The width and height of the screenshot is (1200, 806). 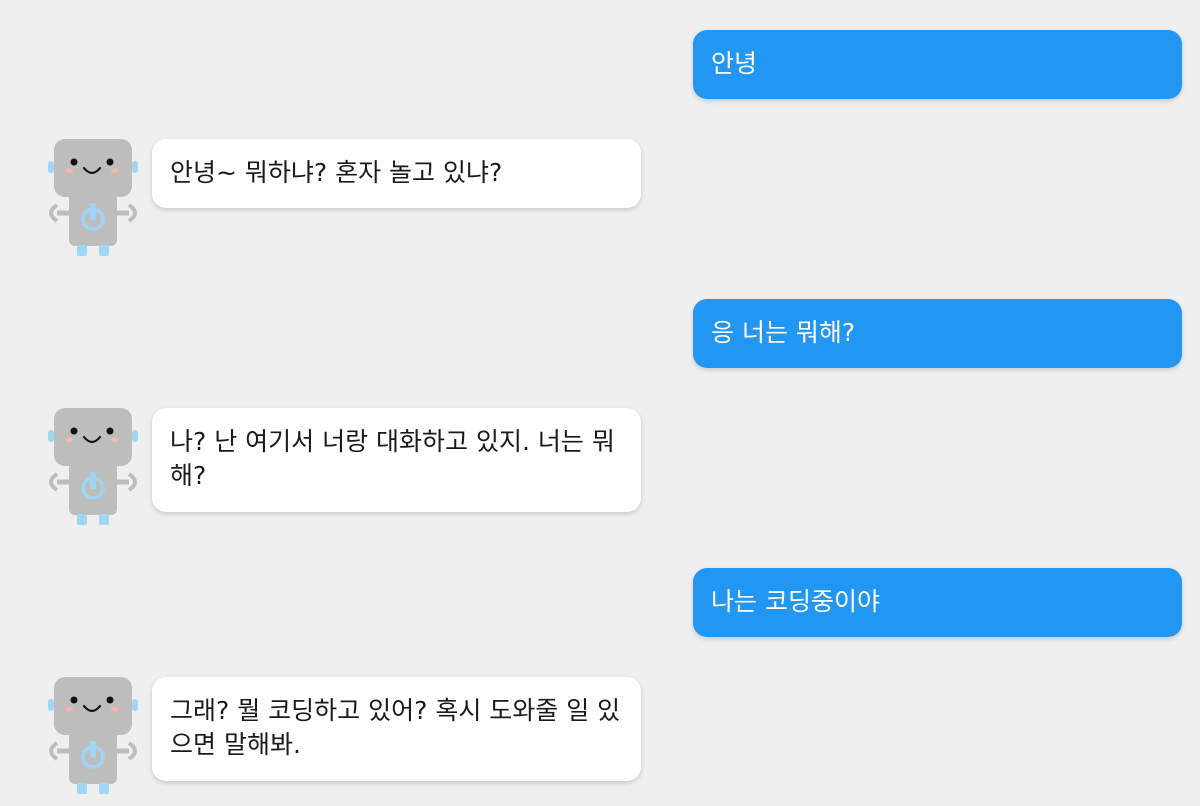 What do you see at coordinates (937, 602) in the screenshot?
I see `user-message-bubble: 나는 코딩중이야` at bounding box center [937, 602].